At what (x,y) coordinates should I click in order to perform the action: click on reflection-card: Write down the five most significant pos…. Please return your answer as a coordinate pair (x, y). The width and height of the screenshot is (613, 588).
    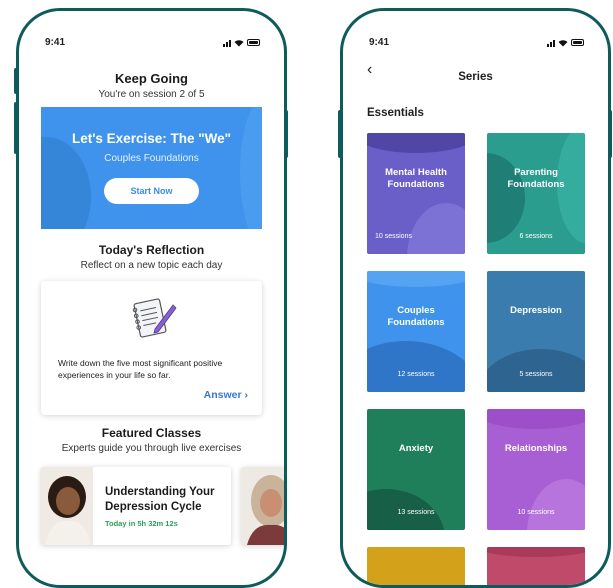
    Looking at the image, I should click on (151, 348).